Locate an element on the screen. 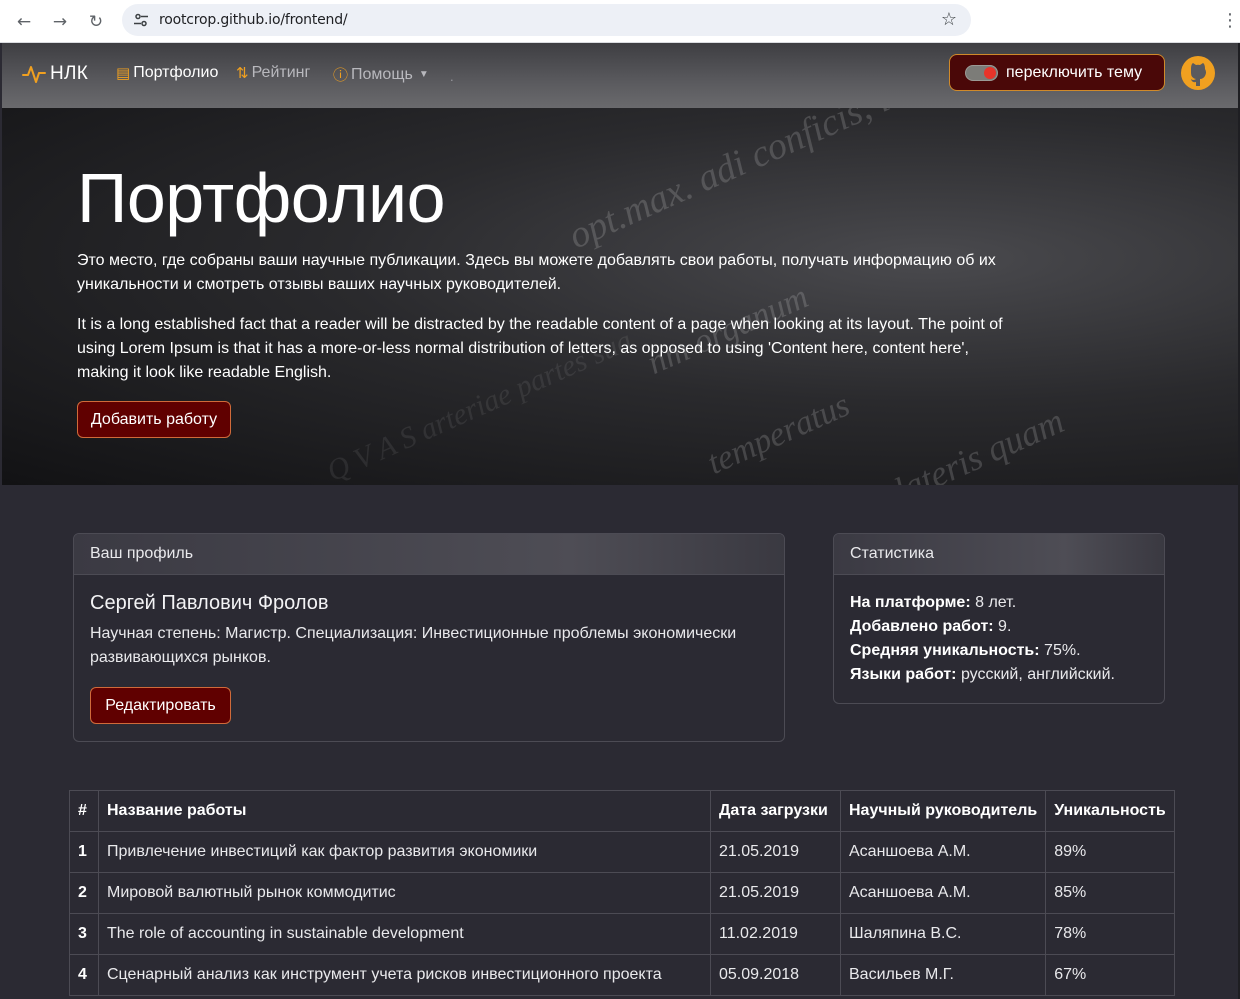 Image resolution: width=1240 pixels, height=999 pixels. background-manuscript-texture: opt.max. adi conficis, in aula Medic is located at coordinates (820, 183).